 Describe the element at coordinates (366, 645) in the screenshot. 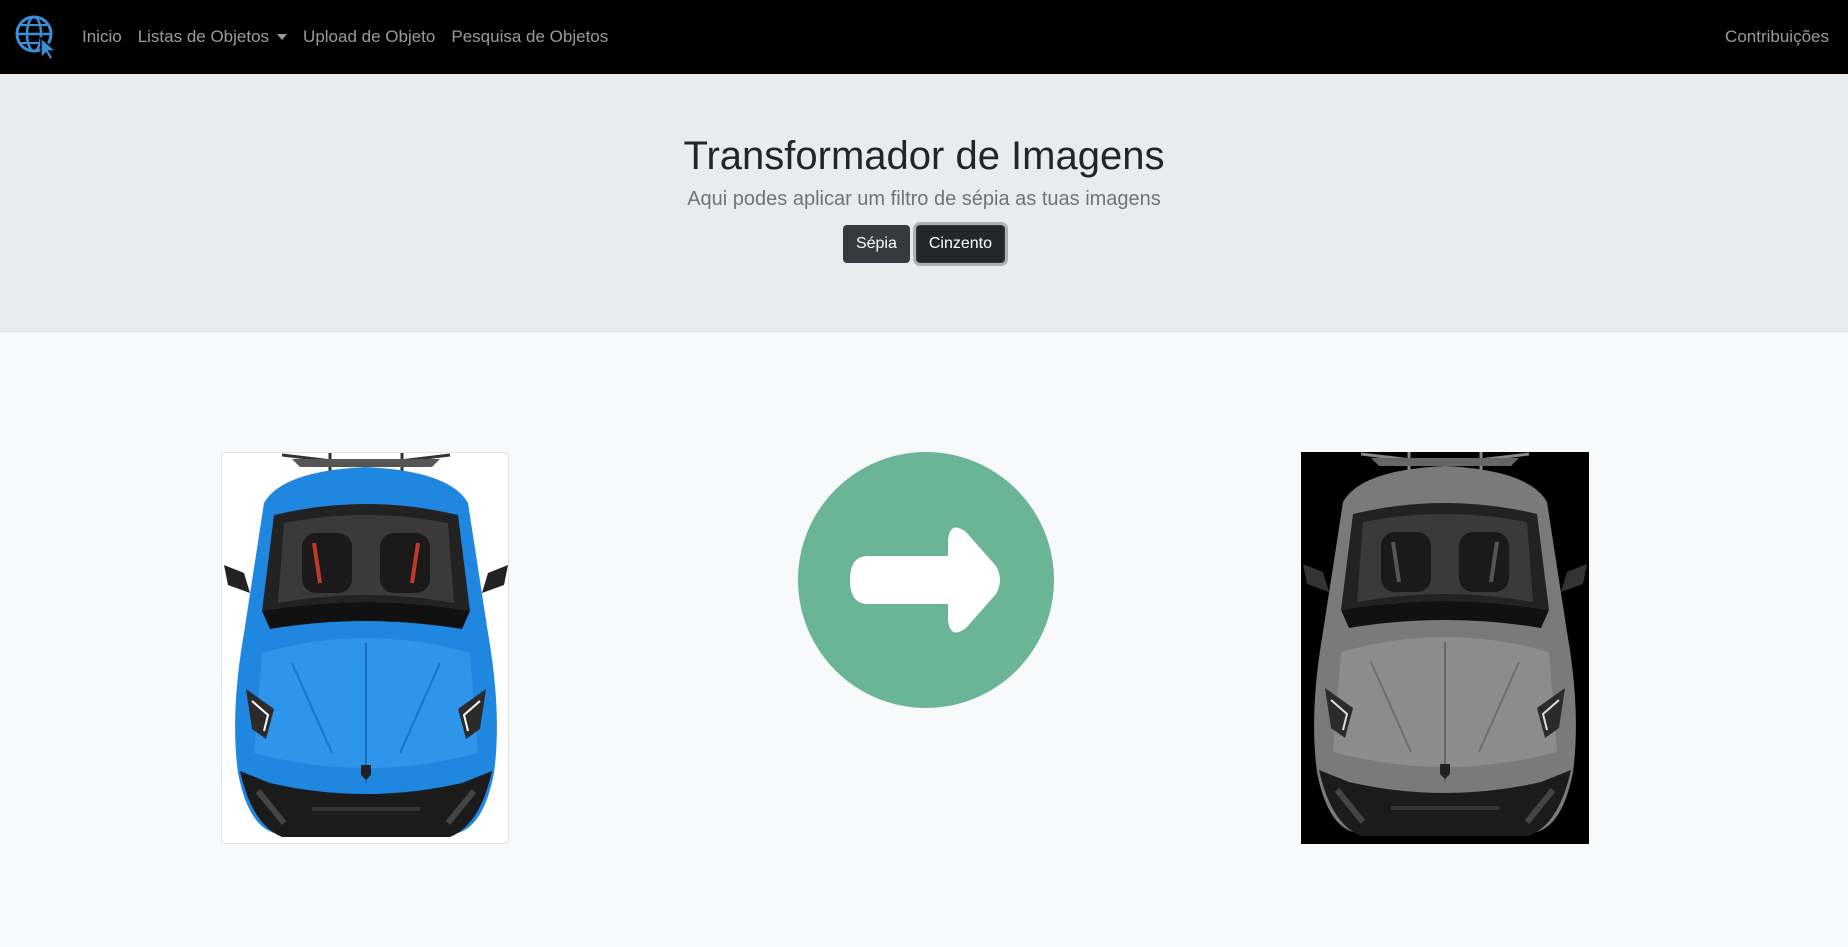

I see `blue-sports-car-image` at that location.